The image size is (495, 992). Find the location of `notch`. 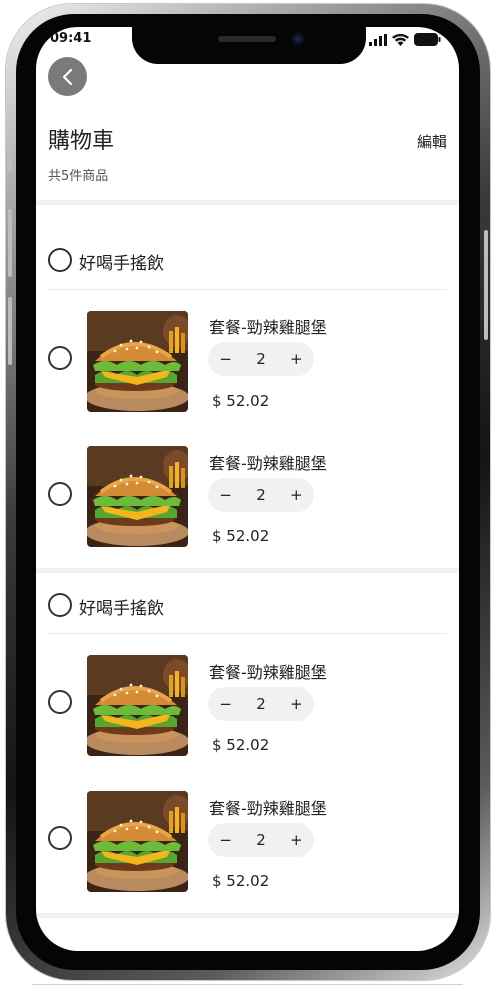

notch is located at coordinates (249, 45).